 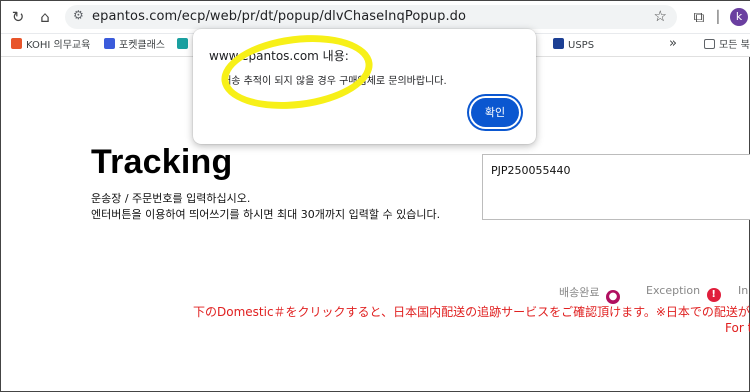 What do you see at coordinates (673, 44) in the screenshot?
I see `more-bookmarks-icon: »` at bounding box center [673, 44].